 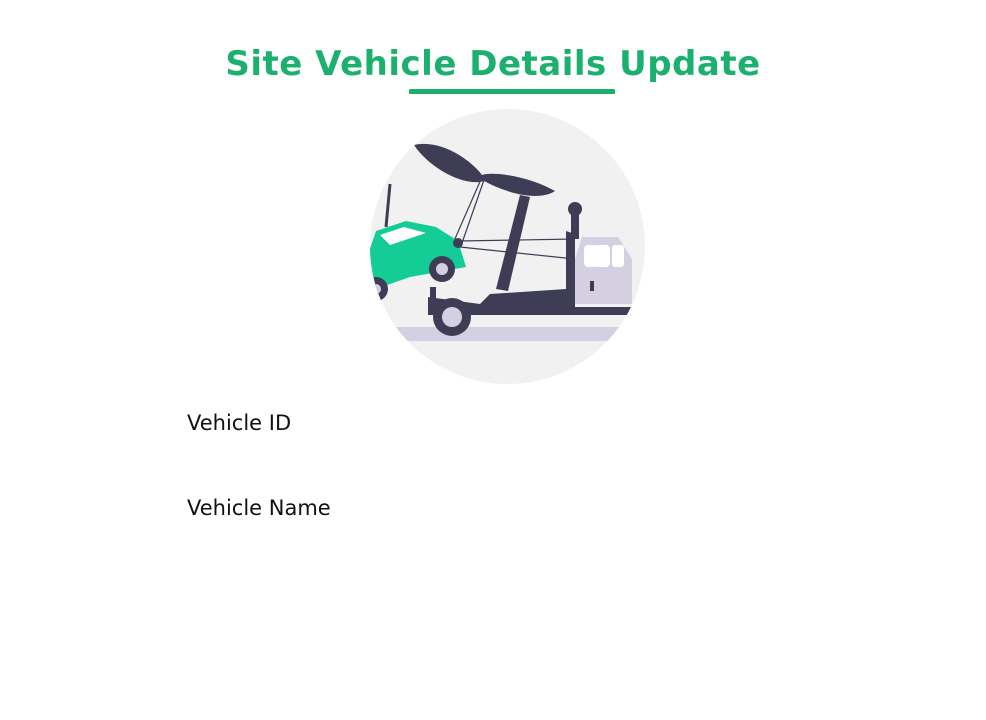 I want to click on truck-rear-hub, so click(x=452, y=317).